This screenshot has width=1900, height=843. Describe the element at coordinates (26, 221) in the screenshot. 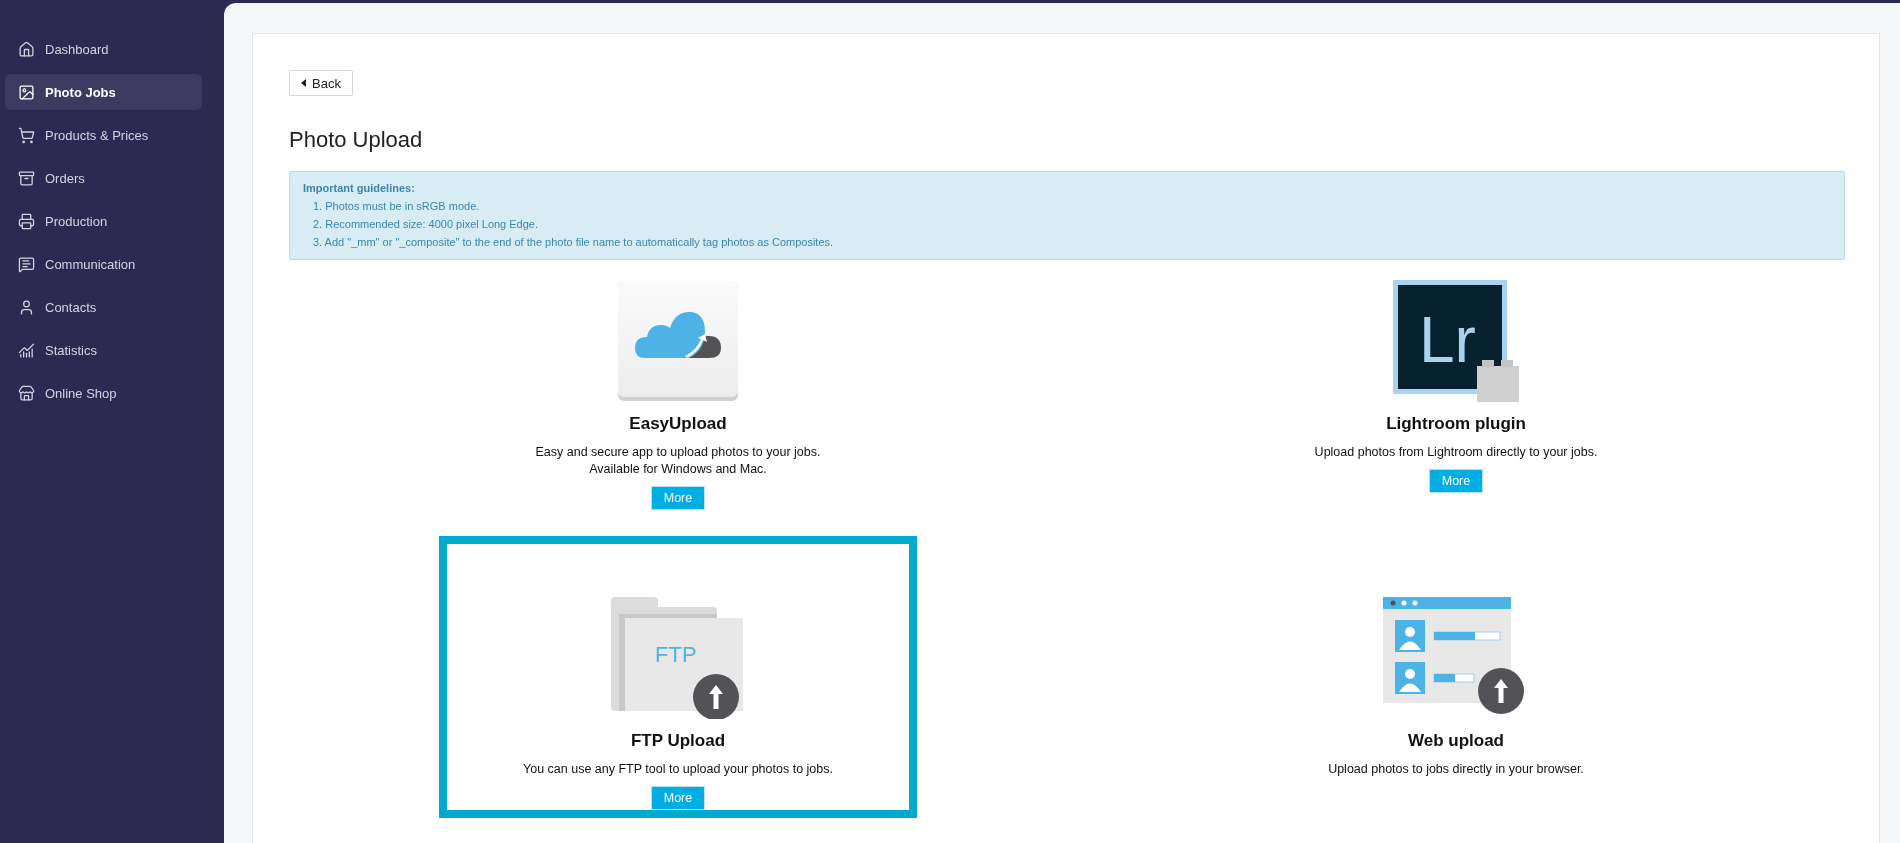

I see `printer-icon` at that location.